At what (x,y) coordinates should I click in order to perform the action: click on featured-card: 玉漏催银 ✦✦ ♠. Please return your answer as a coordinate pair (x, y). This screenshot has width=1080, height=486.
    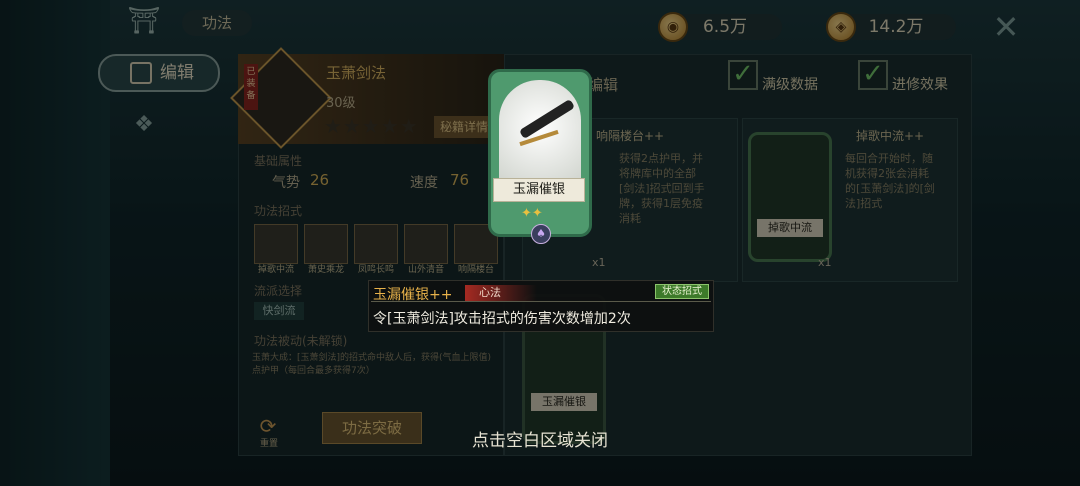
    Looking at the image, I should click on (540, 156).